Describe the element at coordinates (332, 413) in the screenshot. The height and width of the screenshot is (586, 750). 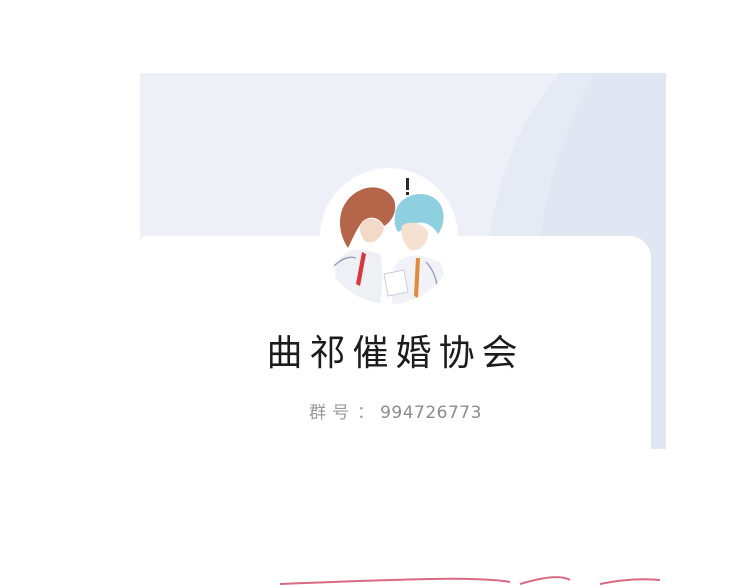
I see `group-id-label: 群号` at that location.